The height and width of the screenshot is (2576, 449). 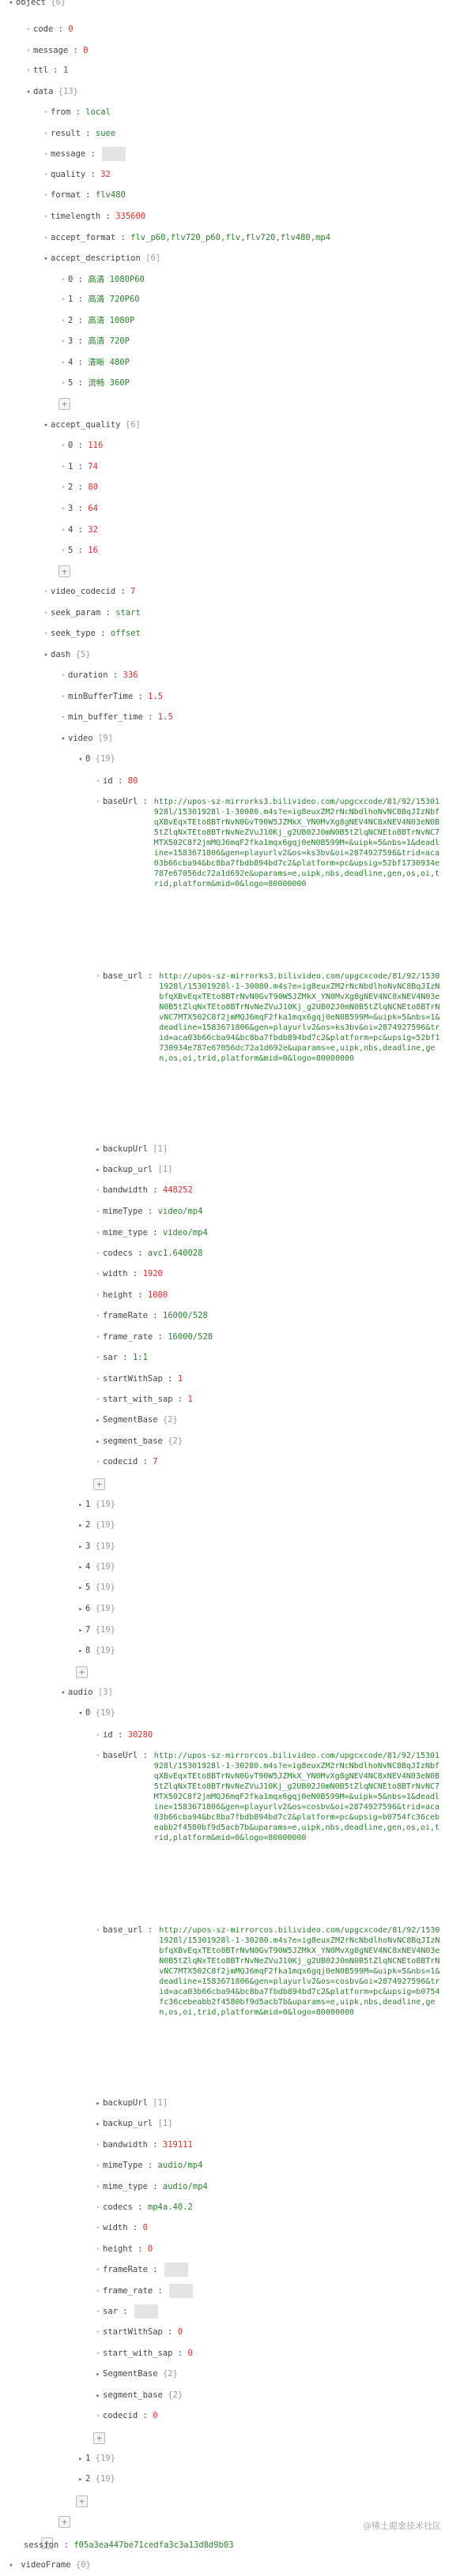 What do you see at coordinates (116, 279) in the screenshot?
I see `row-value: 高清 1080P60` at bounding box center [116, 279].